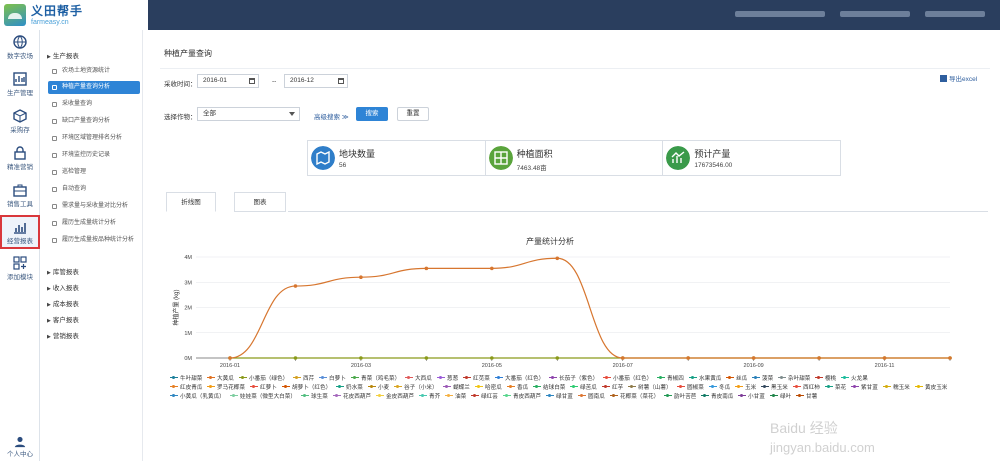 This screenshot has width=1000, height=461. Describe the element at coordinates (15, 15) in the screenshot. I see `leaf-logo-icon` at that location.